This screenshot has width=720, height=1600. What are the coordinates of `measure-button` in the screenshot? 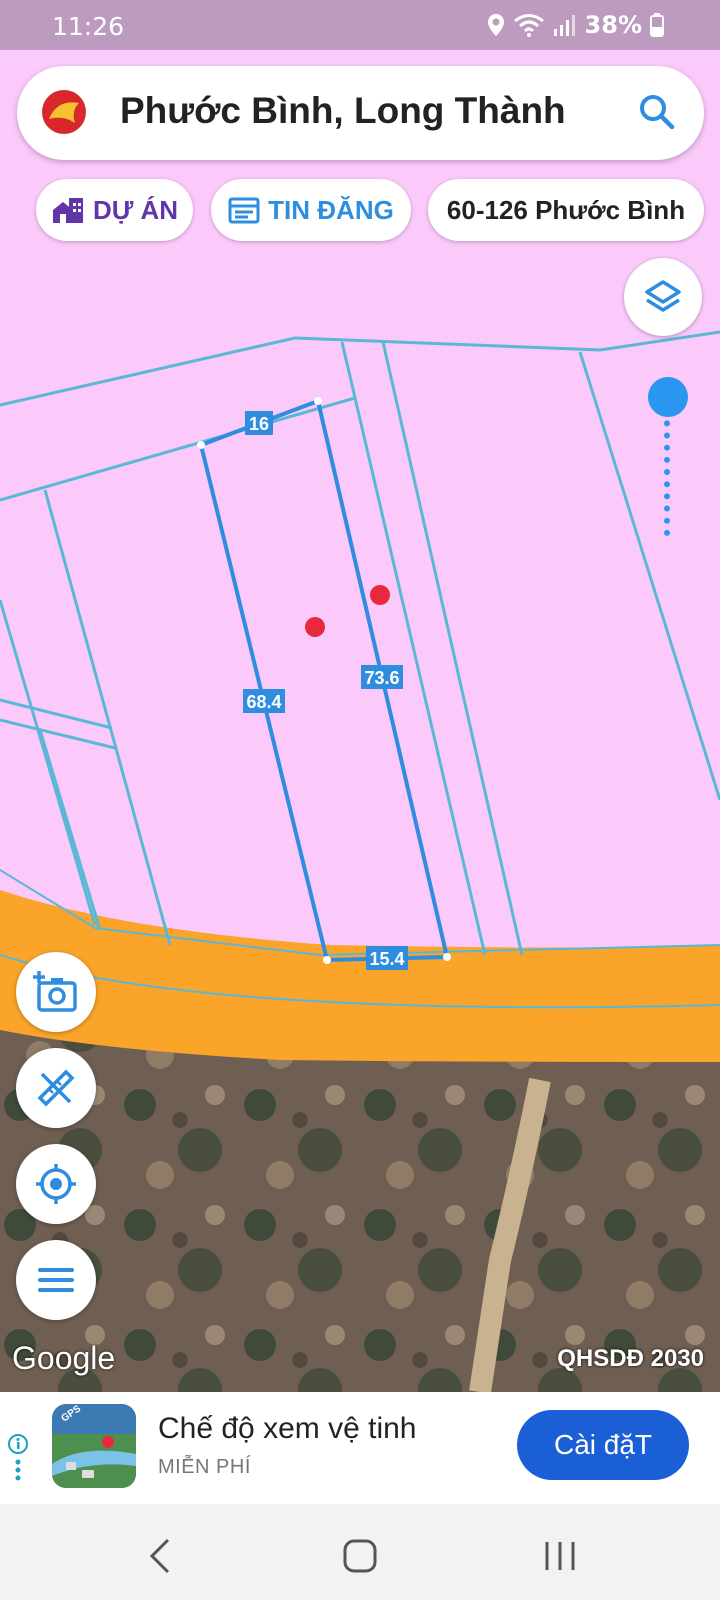 It's located at (56, 1088).